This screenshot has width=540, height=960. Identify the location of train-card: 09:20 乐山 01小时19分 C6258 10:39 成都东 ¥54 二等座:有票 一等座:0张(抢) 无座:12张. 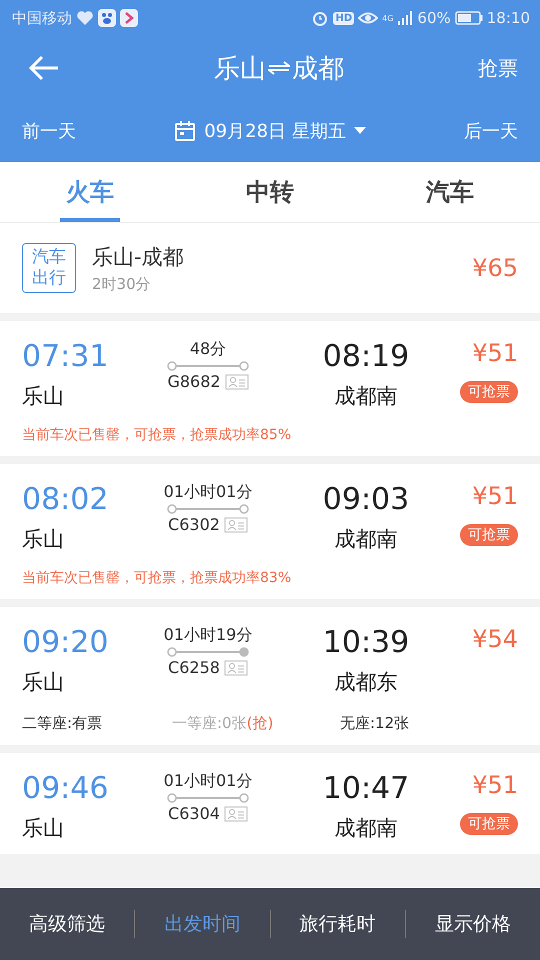
(270, 676).